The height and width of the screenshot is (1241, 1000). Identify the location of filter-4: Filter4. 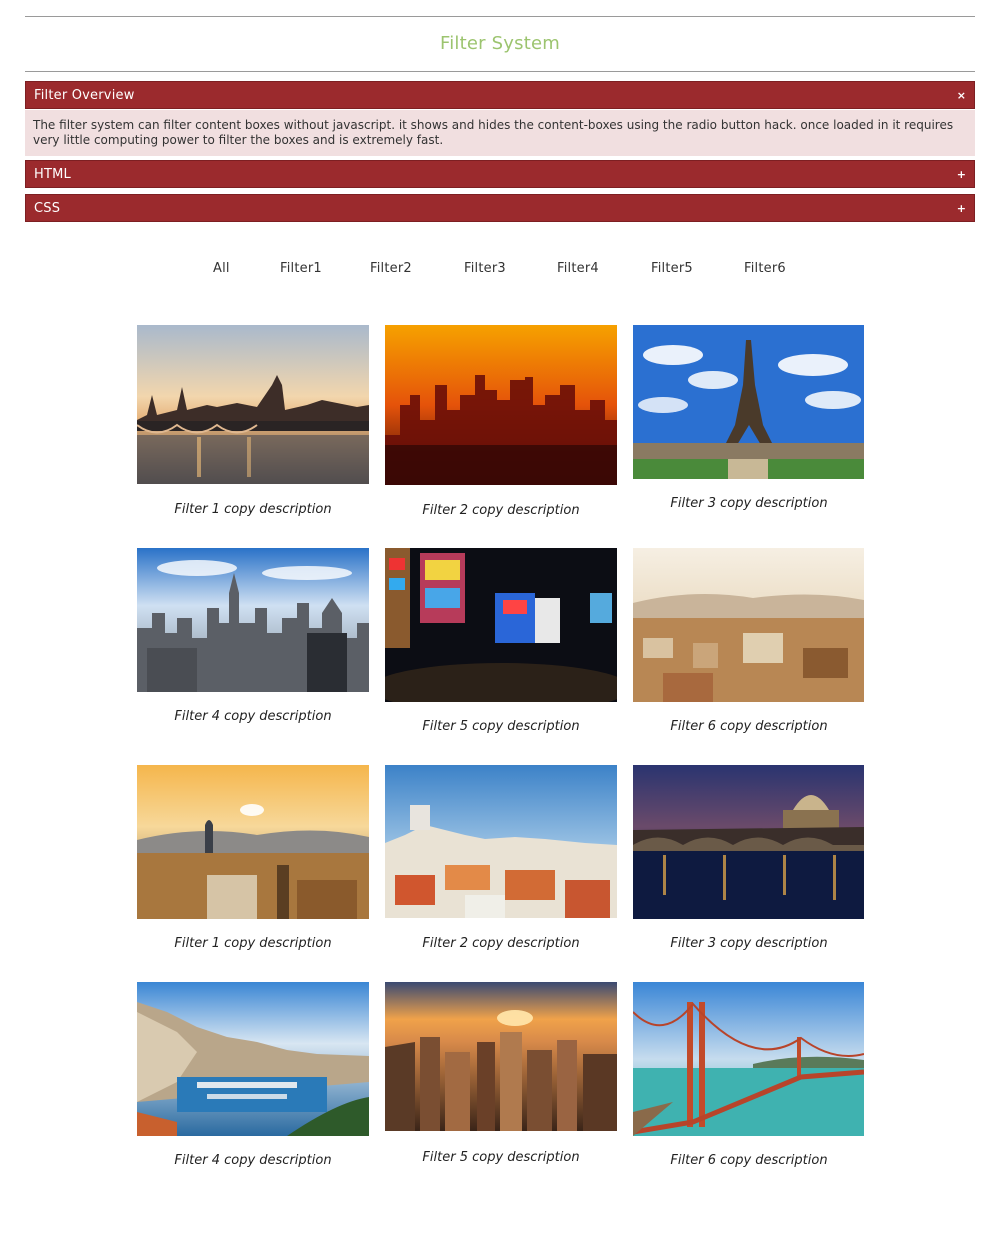
(578, 268).